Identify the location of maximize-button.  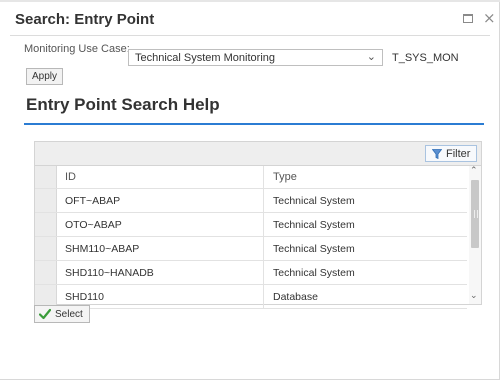
(469, 19).